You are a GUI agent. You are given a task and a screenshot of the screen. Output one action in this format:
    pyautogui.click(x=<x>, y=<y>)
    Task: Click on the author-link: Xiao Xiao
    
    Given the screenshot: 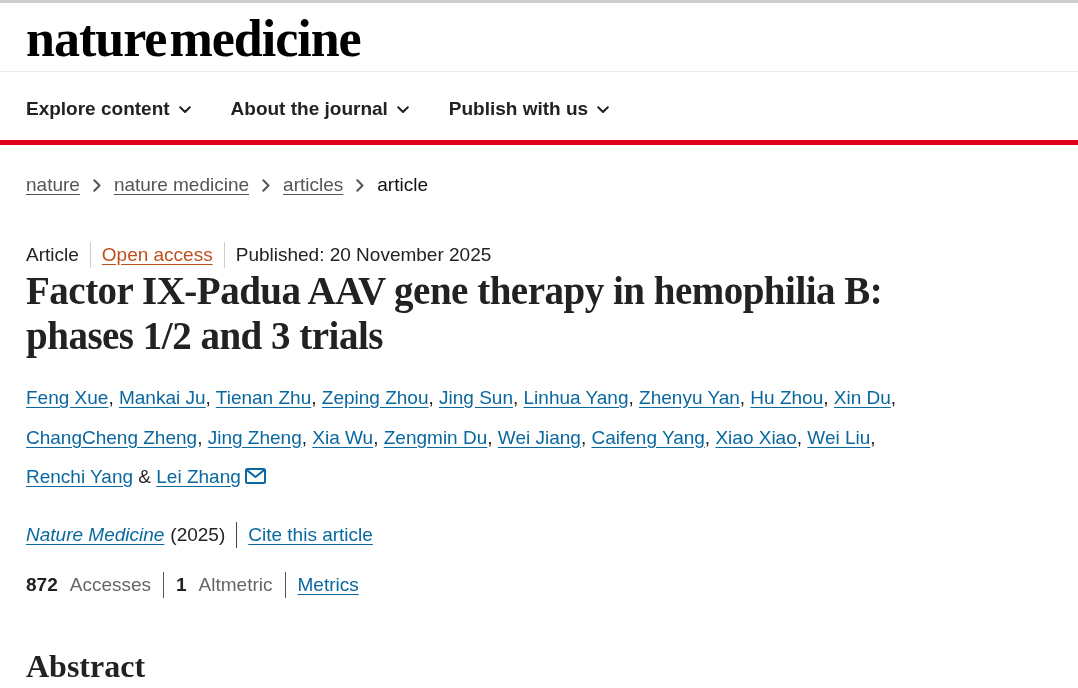 What is the action you would take?
    pyautogui.click(x=756, y=437)
    